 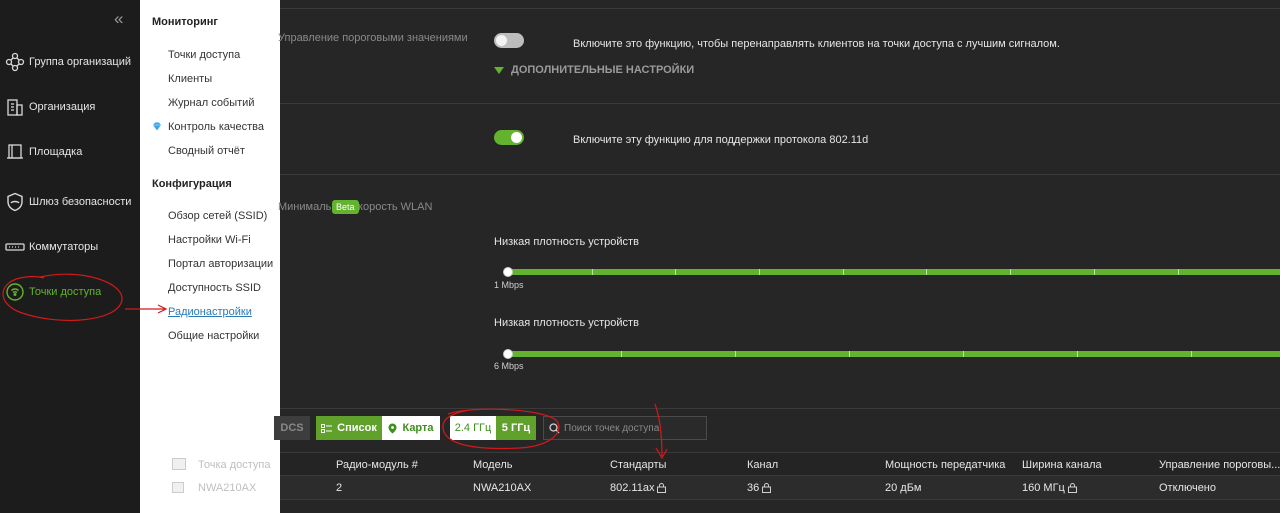 I want to click on threshold-toggle, so click(x=509, y=40).